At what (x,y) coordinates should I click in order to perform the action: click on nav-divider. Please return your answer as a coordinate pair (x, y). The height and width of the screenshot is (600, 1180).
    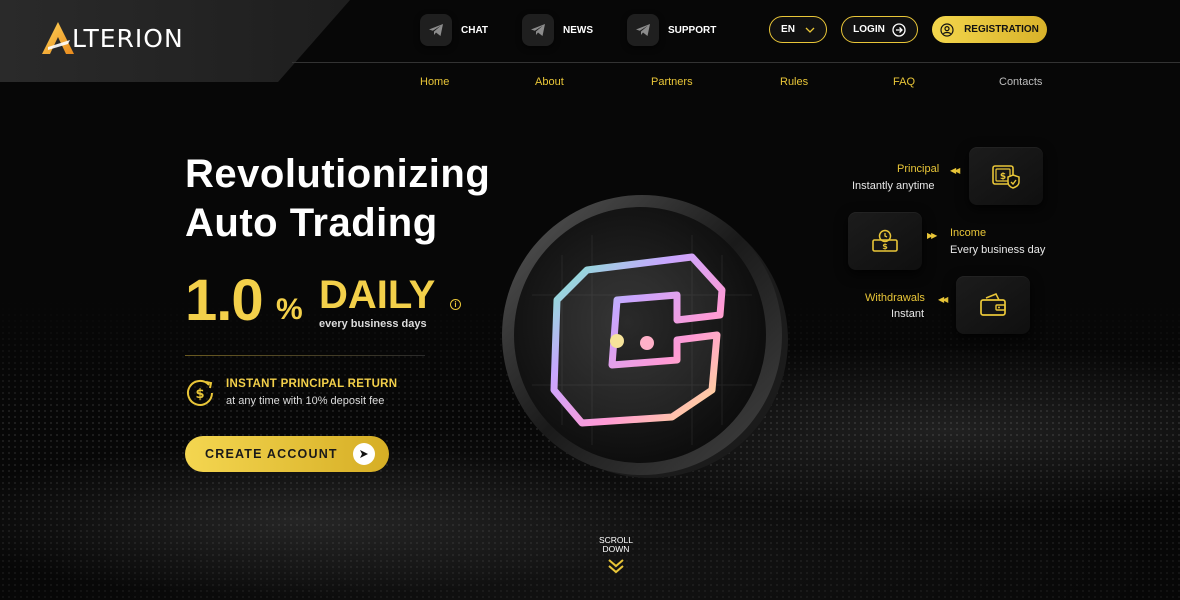
    Looking at the image, I should click on (736, 62).